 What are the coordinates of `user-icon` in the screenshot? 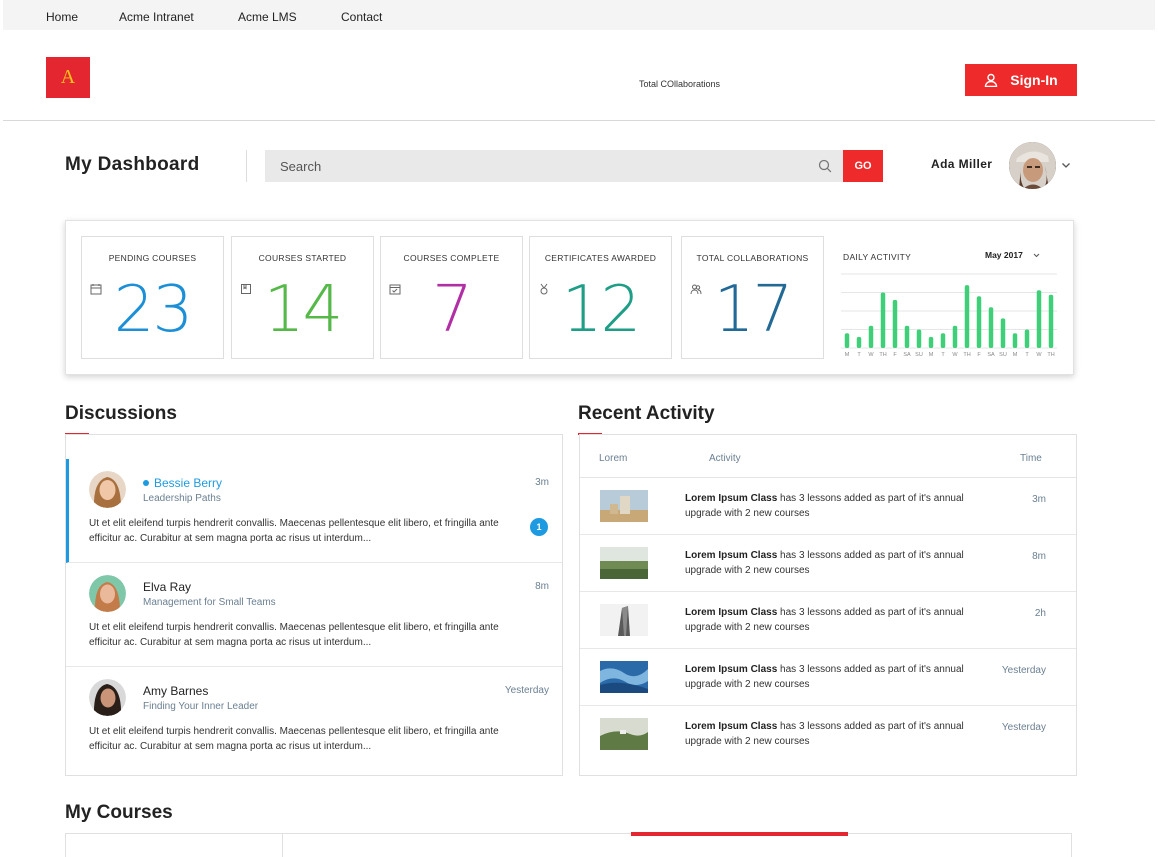 It's located at (991, 80).